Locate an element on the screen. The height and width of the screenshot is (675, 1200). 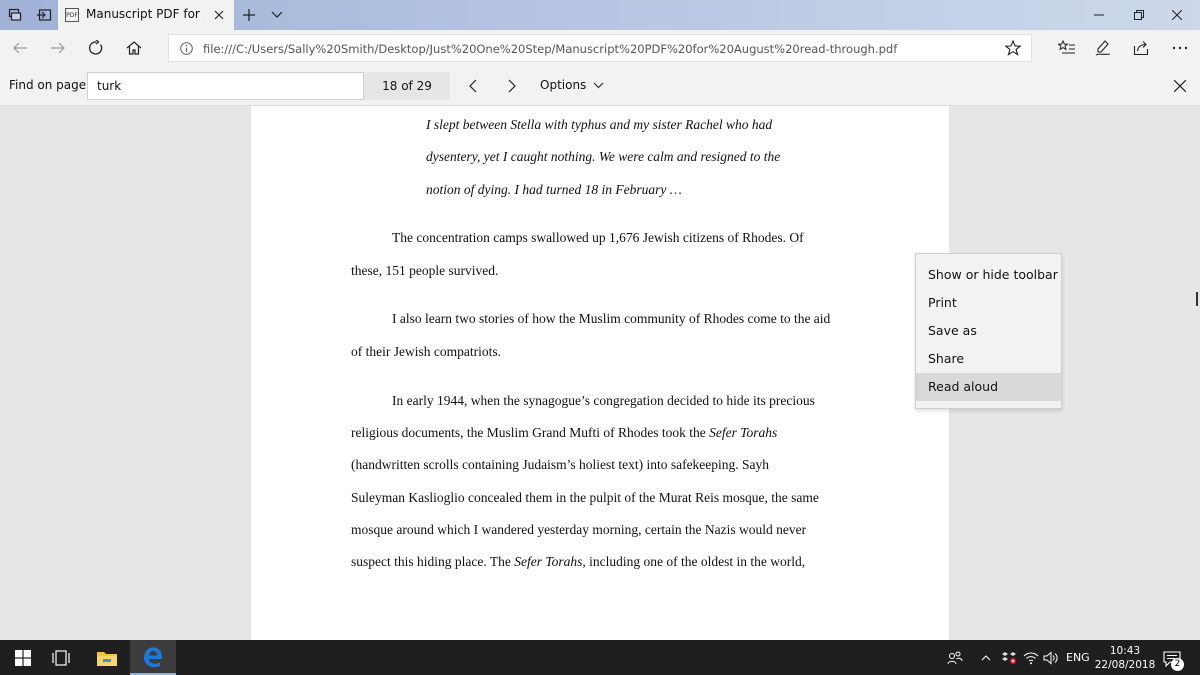
clock: 10:43 22/08/2018 is located at coordinates (1125, 658).